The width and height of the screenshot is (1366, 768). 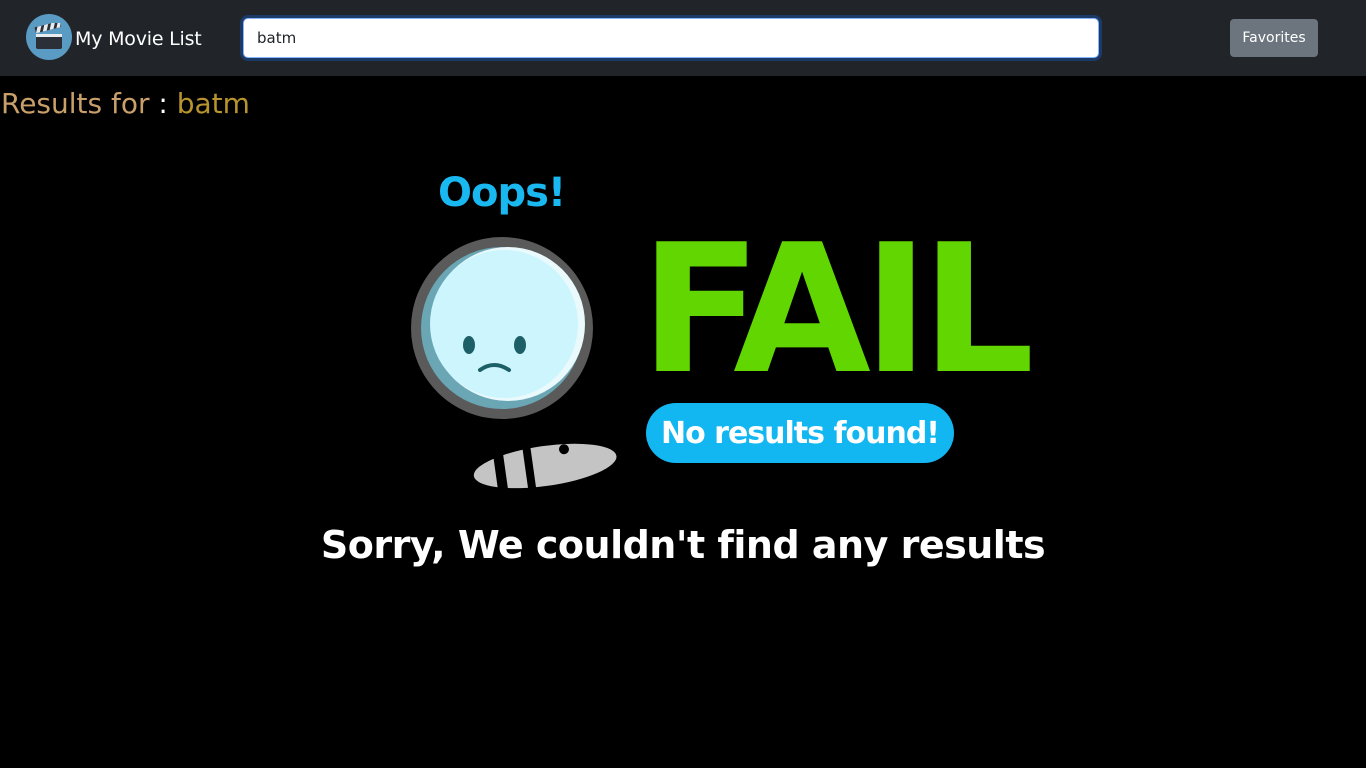 What do you see at coordinates (49, 37) in the screenshot?
I see `film-clapperboard-icon` at bounding box center [49, 37].